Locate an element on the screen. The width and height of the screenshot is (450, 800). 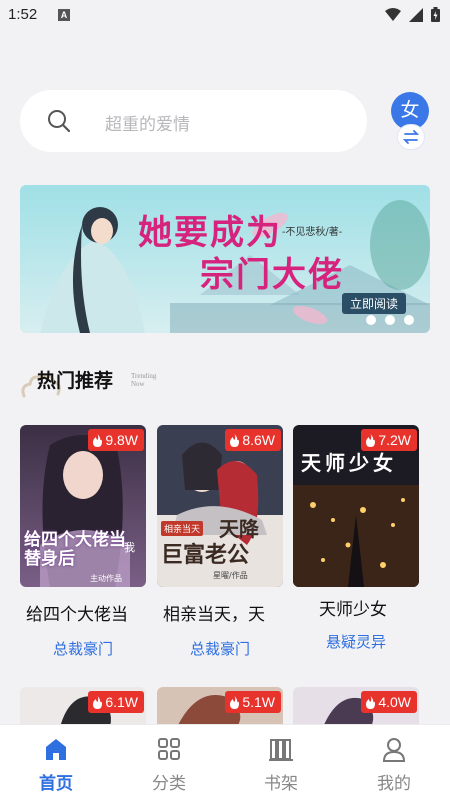
grid-icon is located at coordinates (169, 749).